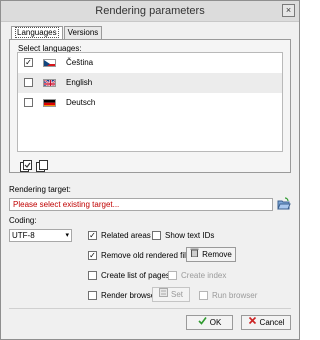  Describe the element at coordinates (272, 322) in the screenshot. I see `cancel-button-label: Cancel` at that location.